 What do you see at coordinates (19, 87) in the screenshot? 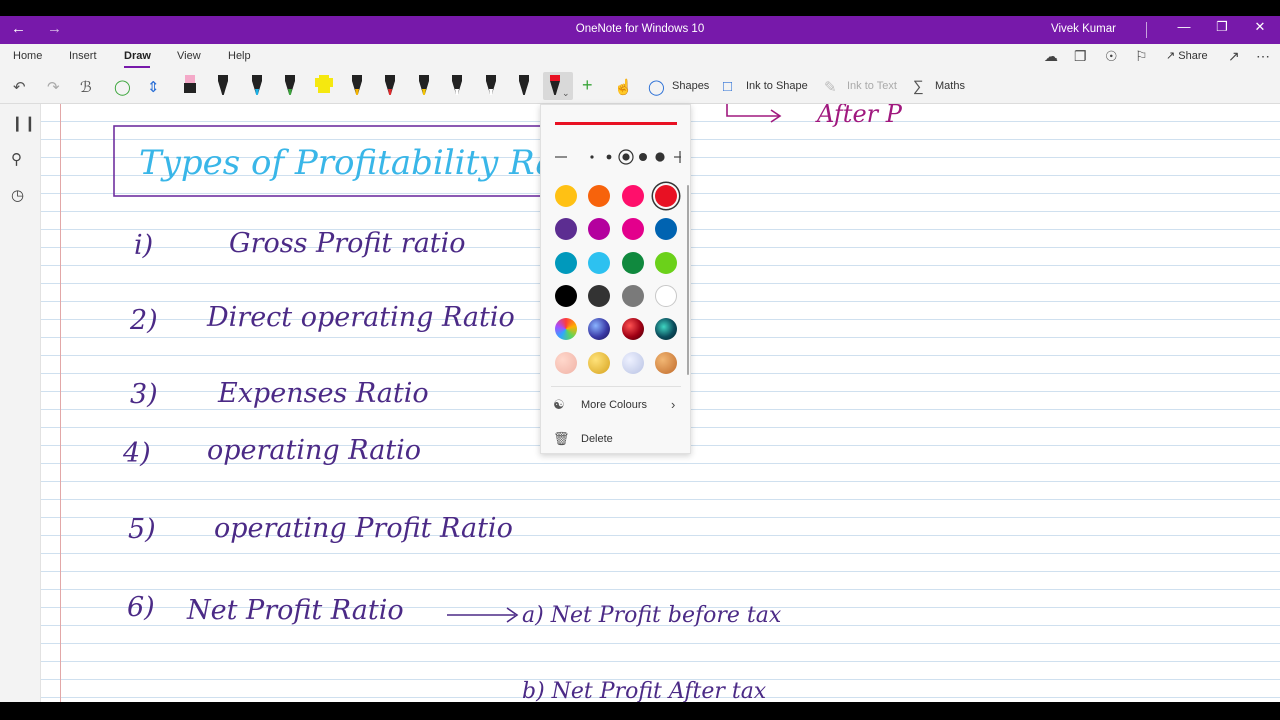
I see `undo-icon: ↶` at bounding box center [19, 87].